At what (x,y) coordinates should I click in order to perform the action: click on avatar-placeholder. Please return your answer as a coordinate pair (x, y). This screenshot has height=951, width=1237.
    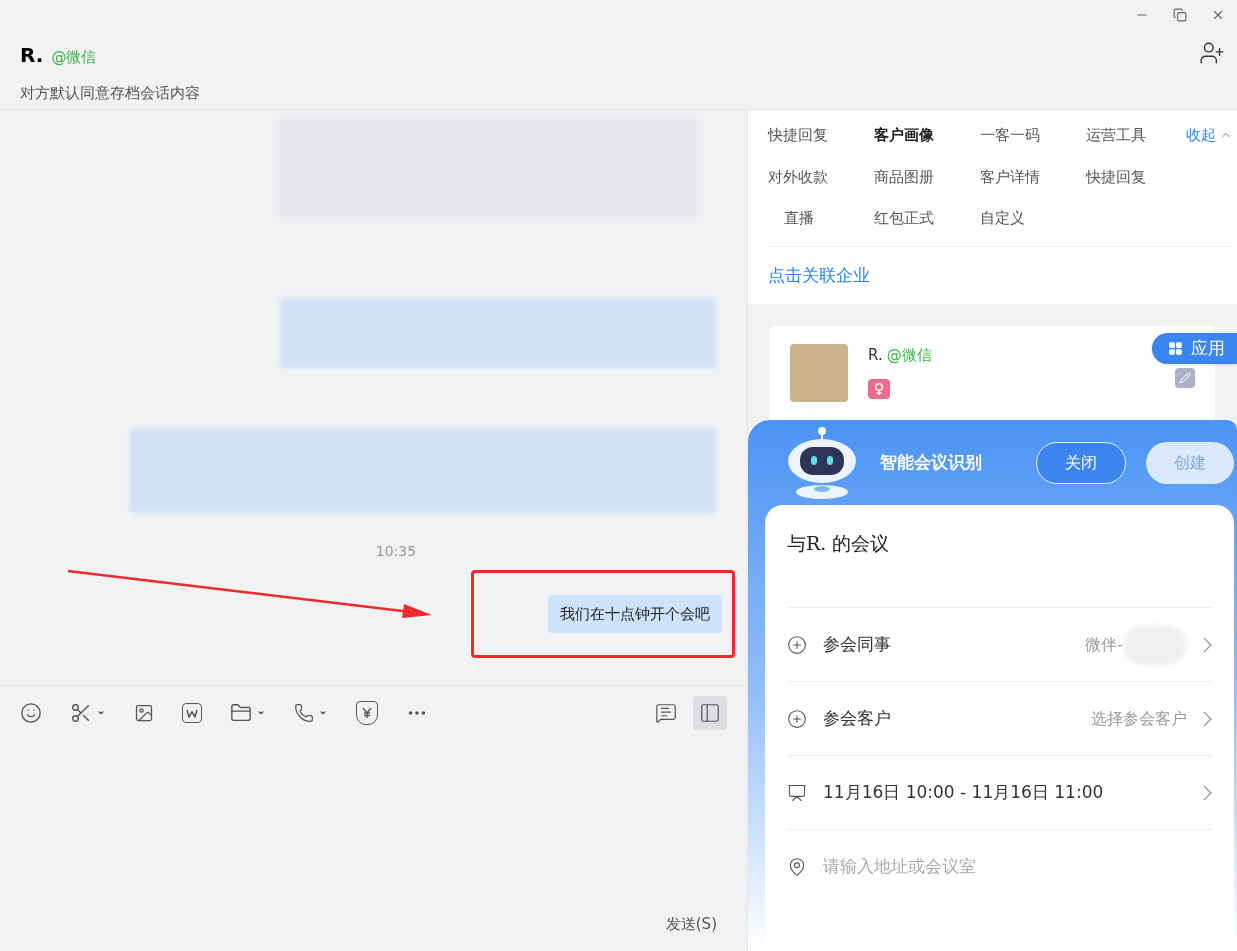
    Looking at the image, I should click on (819, 373).